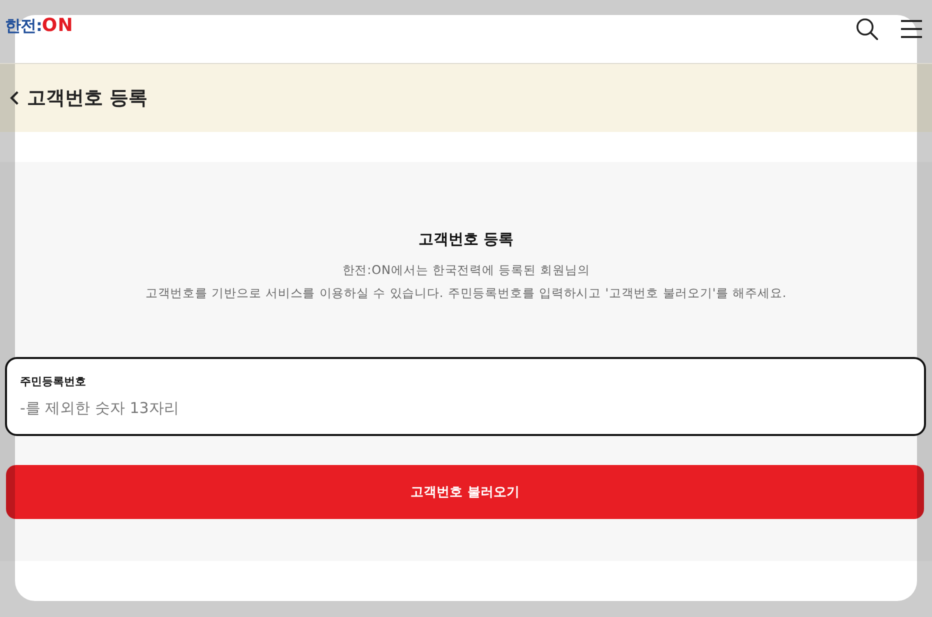  I want to click on load-customer-number-button: 고객번호 불러오기, so click(465, 492).